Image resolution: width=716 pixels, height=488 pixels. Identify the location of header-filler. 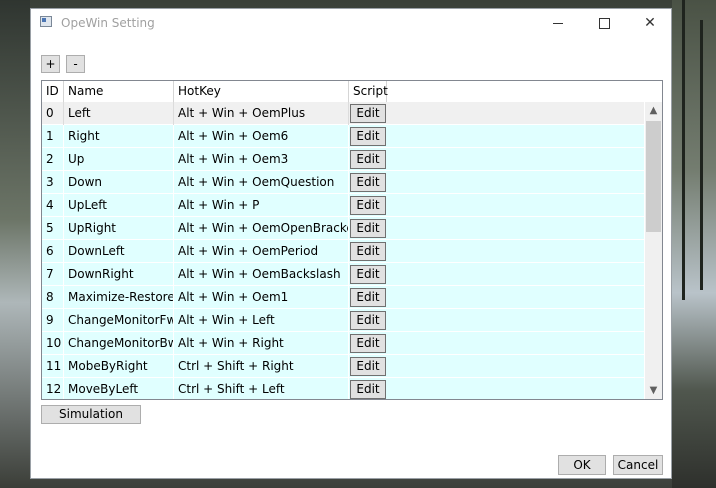
(653, 91).